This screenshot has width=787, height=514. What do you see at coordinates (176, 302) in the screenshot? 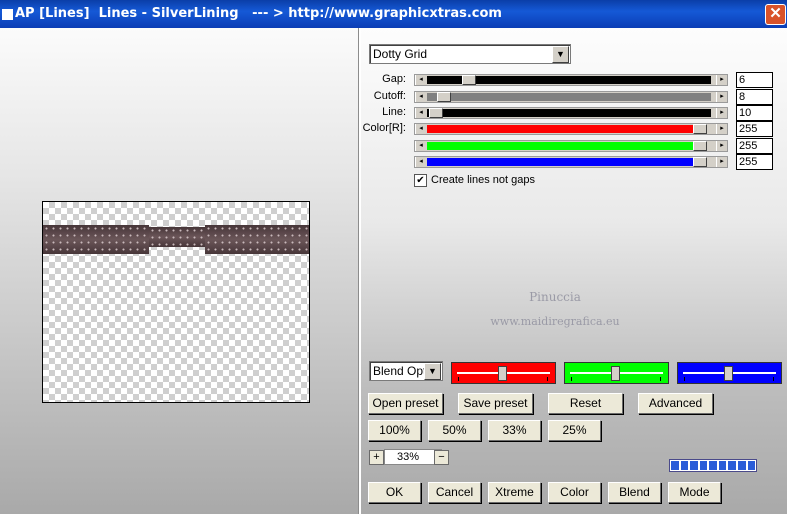
I see `preview-image` at bounding box center [176, 302].